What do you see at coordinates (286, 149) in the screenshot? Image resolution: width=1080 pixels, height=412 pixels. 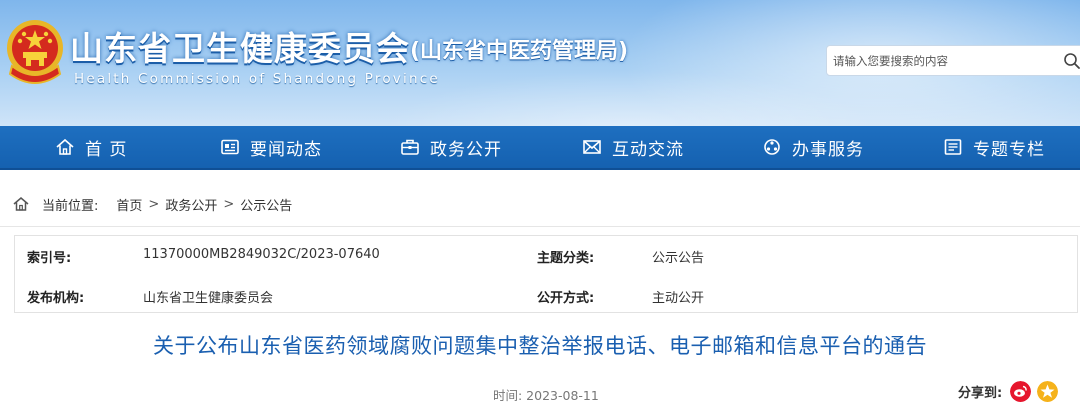 I see `nav-item-label: 要闻动态` at bounding box center [286, 149].